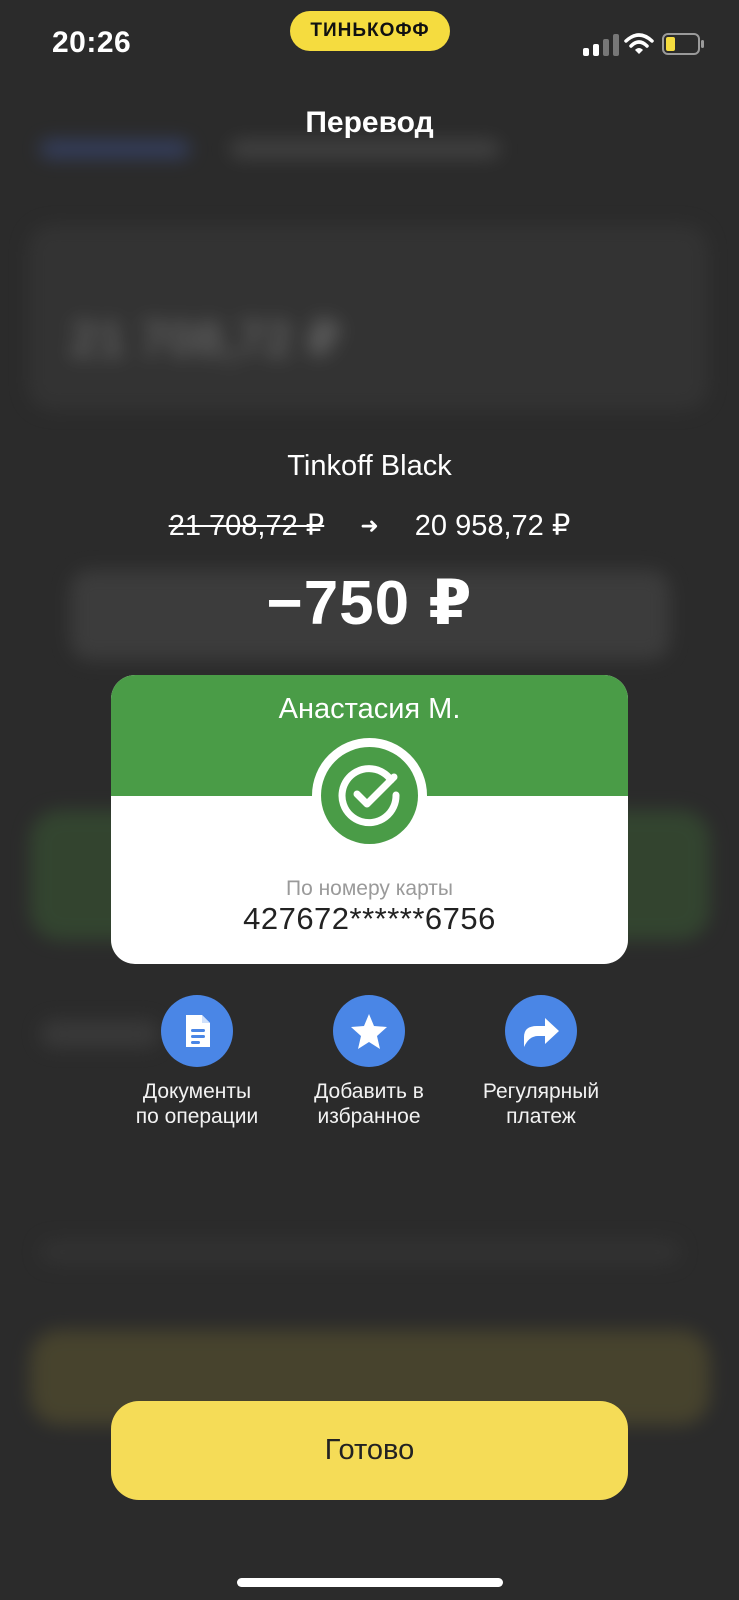 The image size is (739, 1600). What do you see at coordinates (369, 709) in the screenshot?
I see `recipient-name: Анастасия М.` at bounding box center [369, 709].